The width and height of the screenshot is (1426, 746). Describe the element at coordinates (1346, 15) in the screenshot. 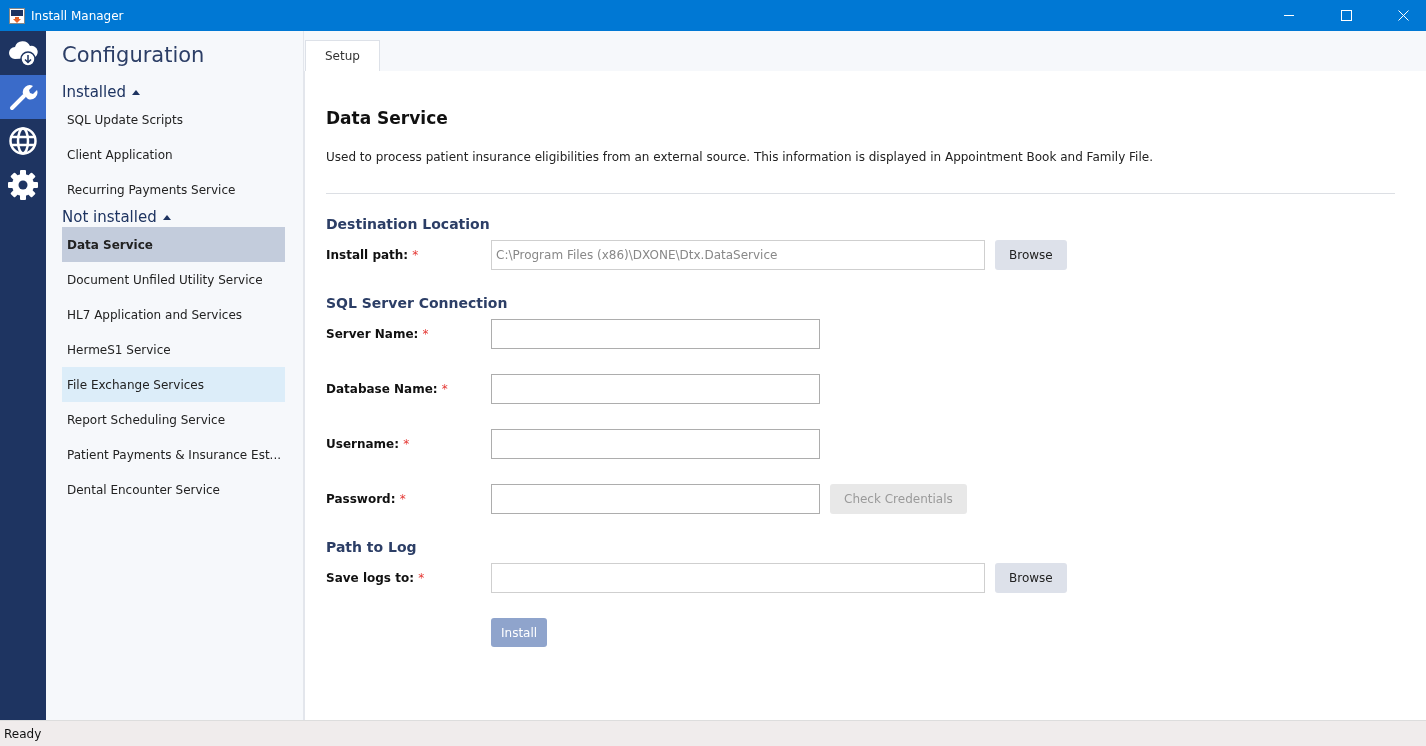

I see `maximize-icon` at that location.